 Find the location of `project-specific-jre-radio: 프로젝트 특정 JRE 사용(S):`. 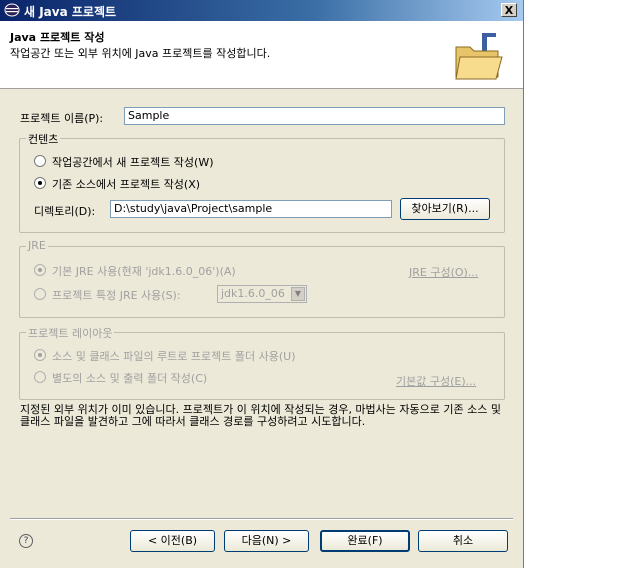

project-specific-jre-radio: 프로젝트 특정 JRE 사용(S): is located at coordinates (107, 295).